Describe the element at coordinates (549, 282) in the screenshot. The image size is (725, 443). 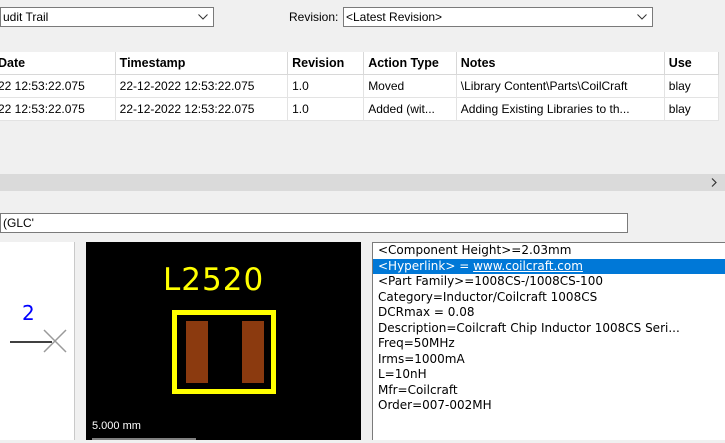
I see `param-part-family: <Part Family>=1008CS-/1008CS-100` at that location.